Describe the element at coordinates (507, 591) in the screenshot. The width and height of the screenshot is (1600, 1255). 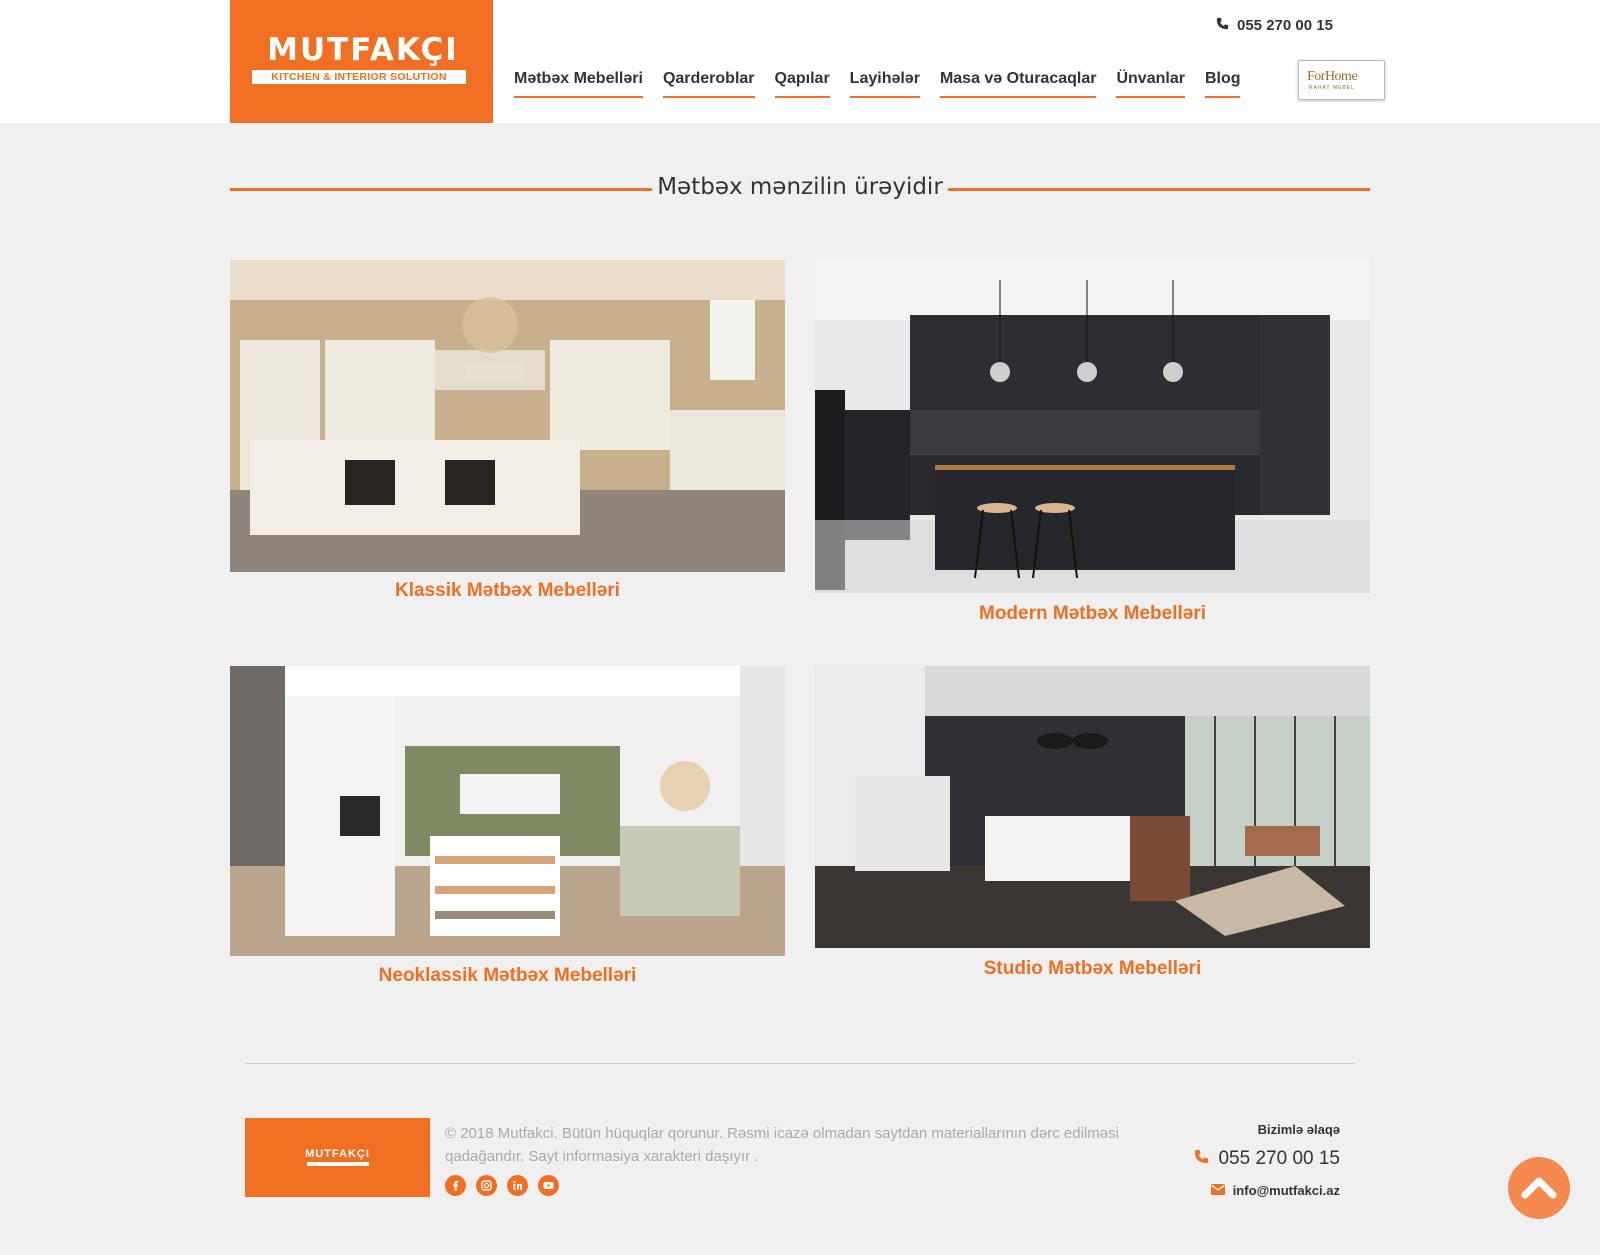
I see `card-label-klassik: Klassik Mətbəx Mebelləri` at that location.